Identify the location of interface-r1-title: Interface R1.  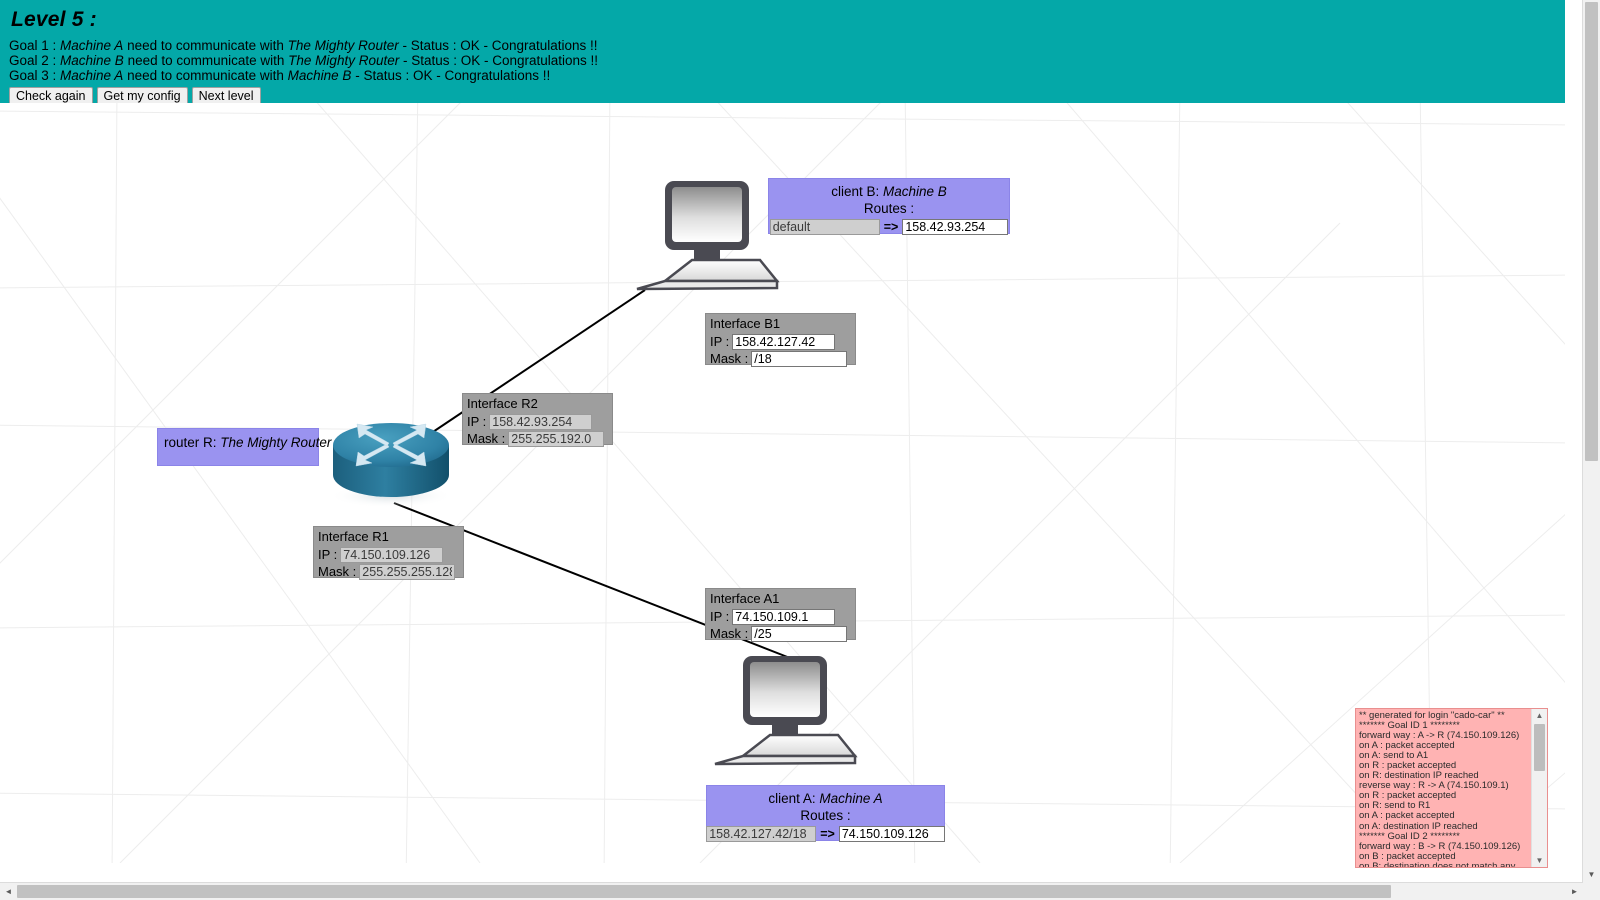
(353, 536).